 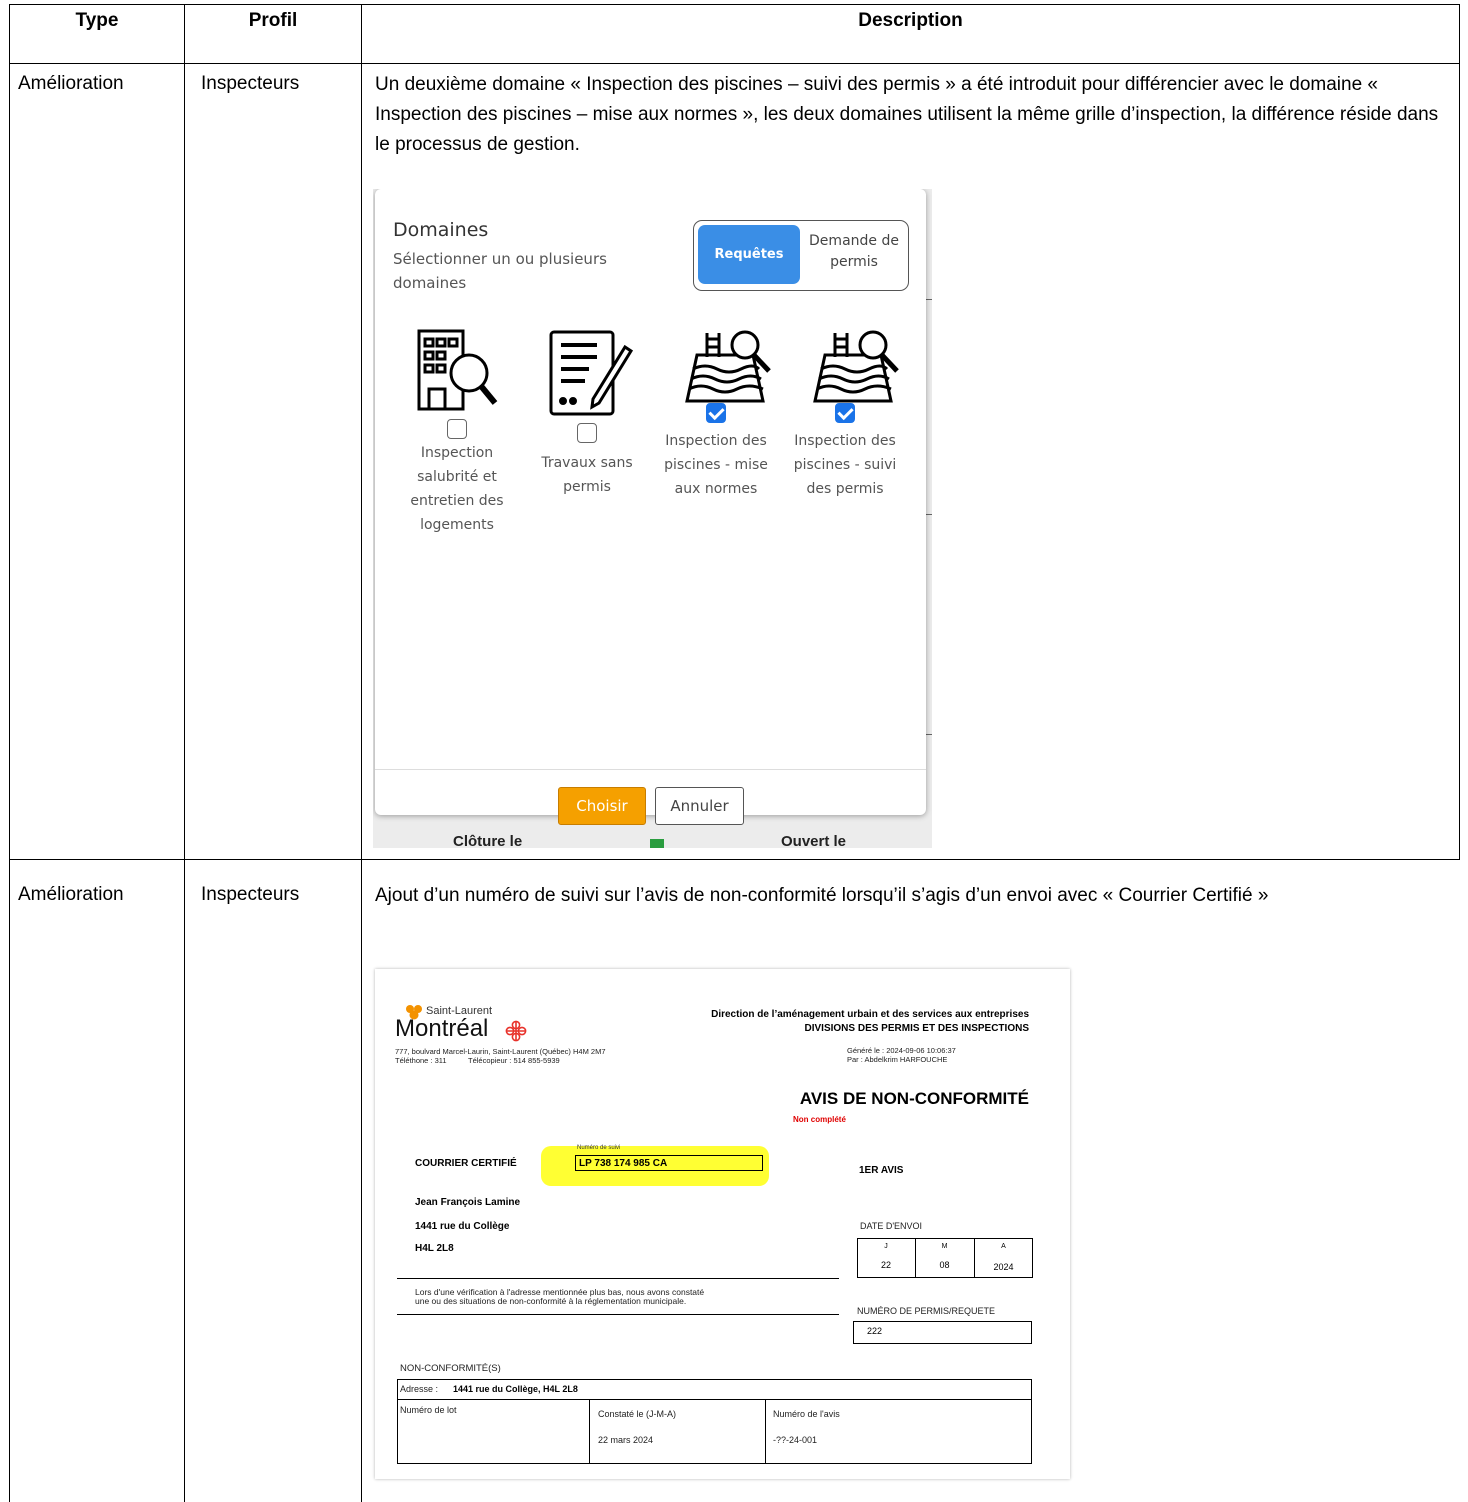 What do you see at coordinates (428, 1410) in the screenshot?
I see `nc-lot-label: Numéro de lot` at bounding box center [428, 1410].